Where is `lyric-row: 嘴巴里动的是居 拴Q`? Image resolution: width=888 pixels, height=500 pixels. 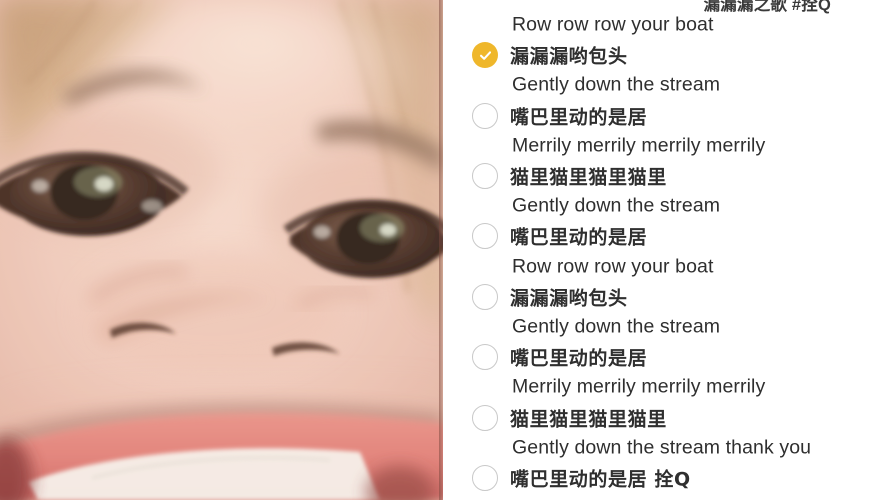
lyric-row: 嘴巴里动的是居 拴Q is located at coordinates (665, 478).